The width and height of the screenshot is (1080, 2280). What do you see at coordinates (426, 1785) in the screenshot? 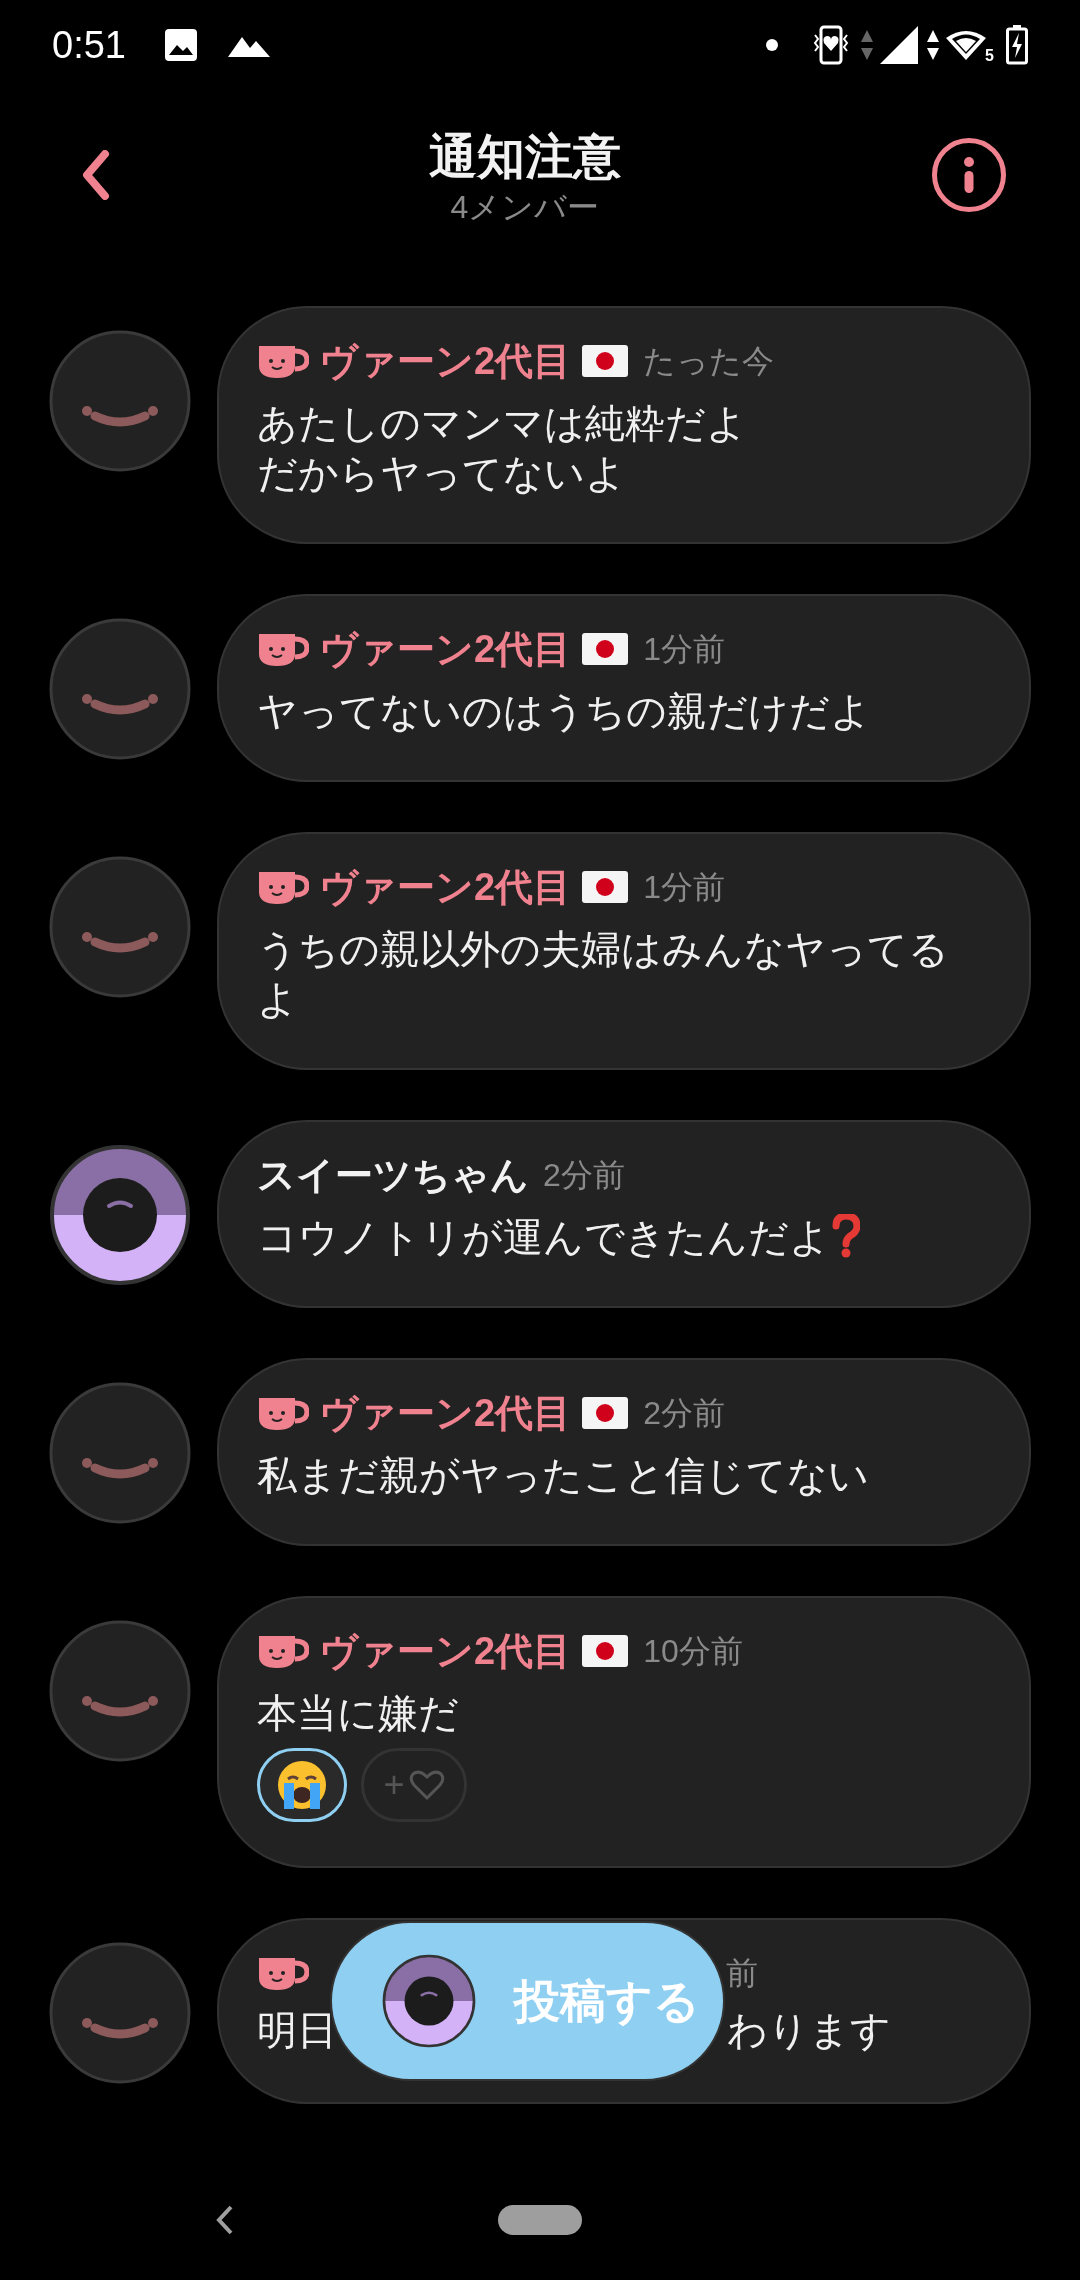
I see `heart-icon` at bounding box center [426, 1785].